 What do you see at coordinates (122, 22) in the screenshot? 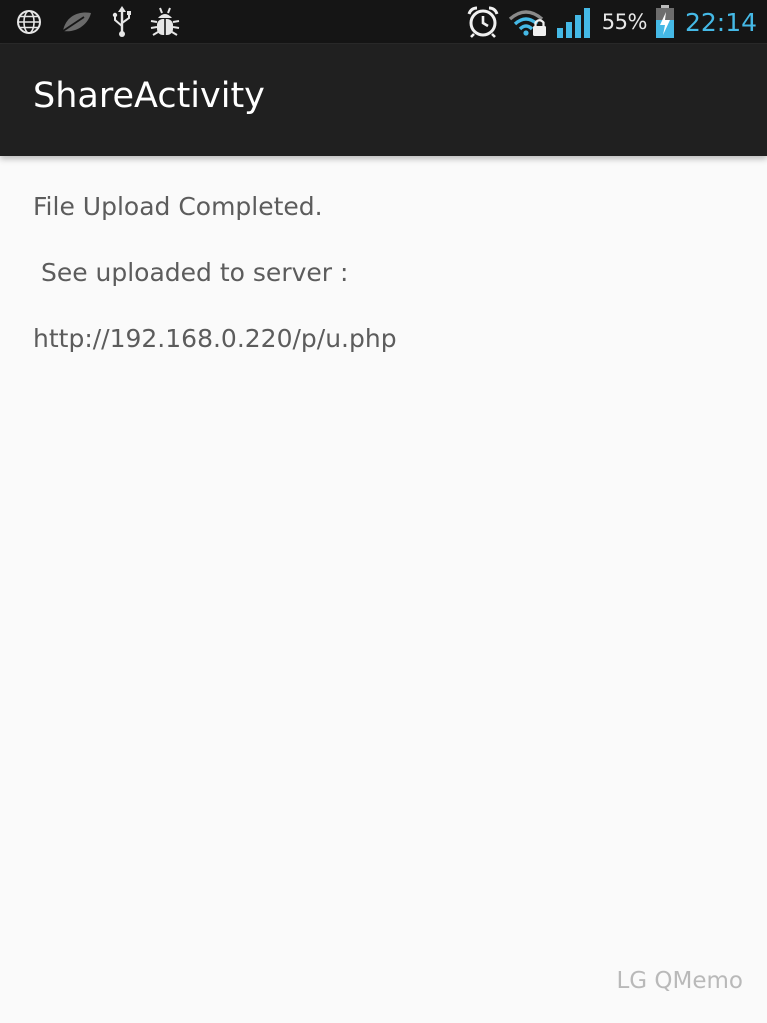
I see `usb-icon` at bounding box center [122, 22].